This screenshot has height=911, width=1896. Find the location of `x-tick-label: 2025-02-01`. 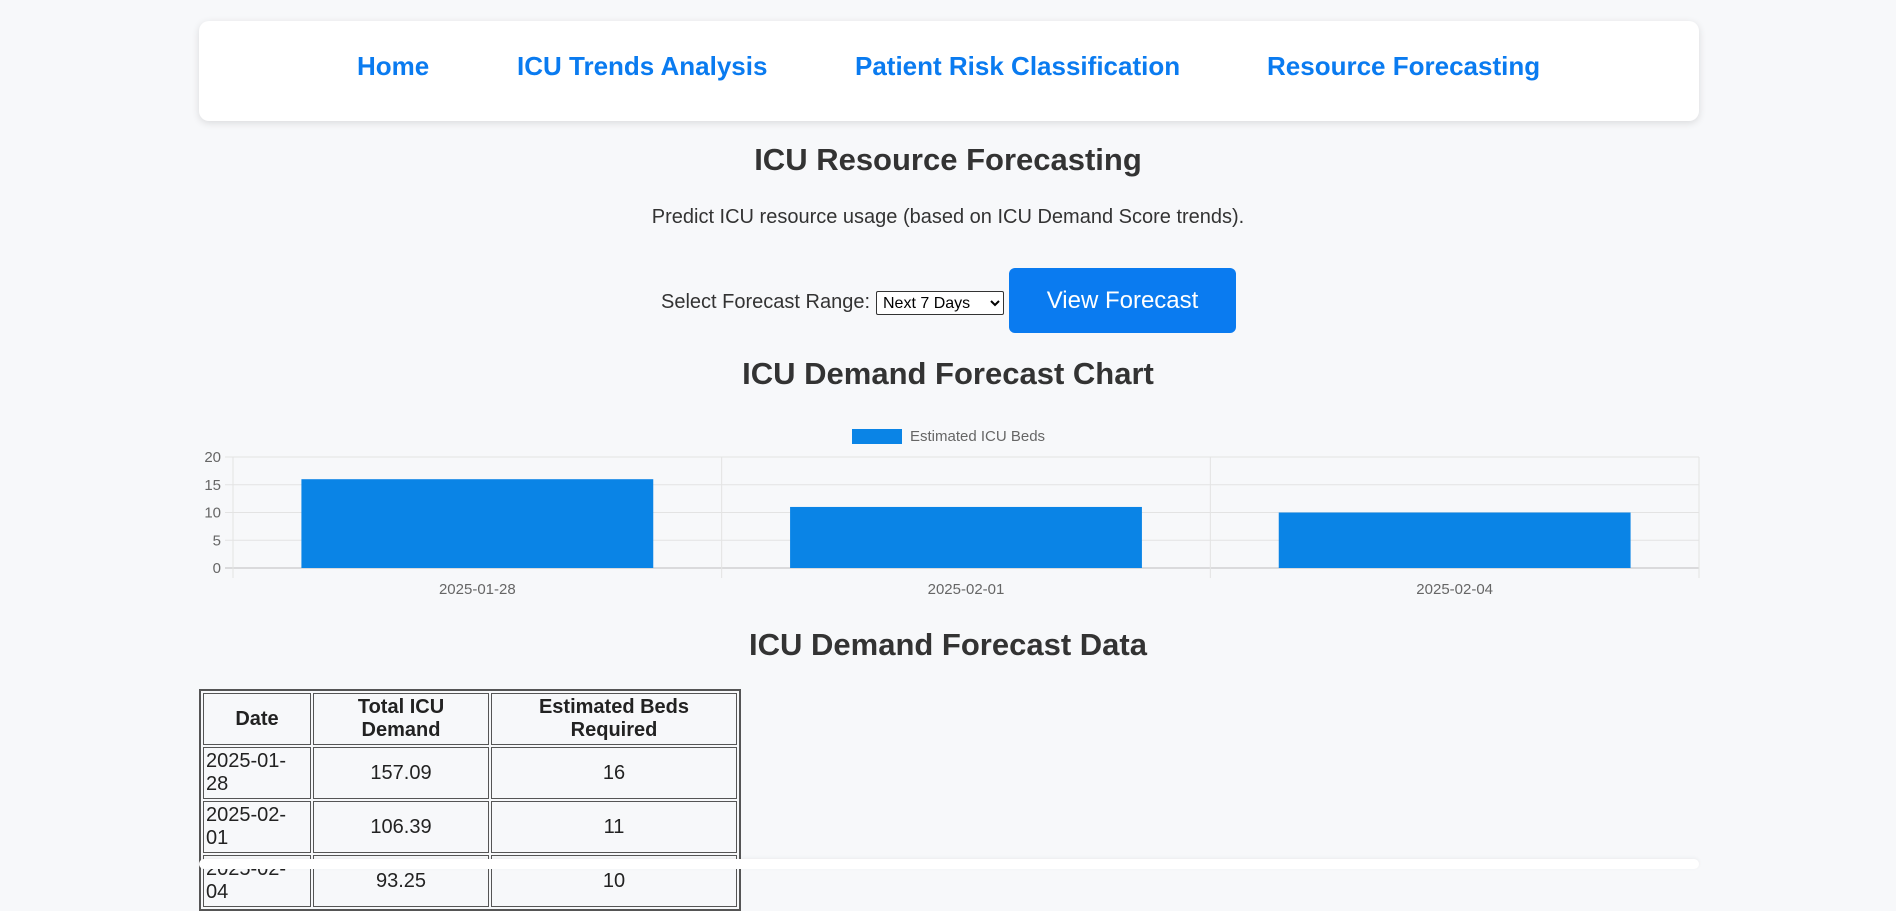

x-tick-label: 2025-02-01 is located at coordinates (966, 589).